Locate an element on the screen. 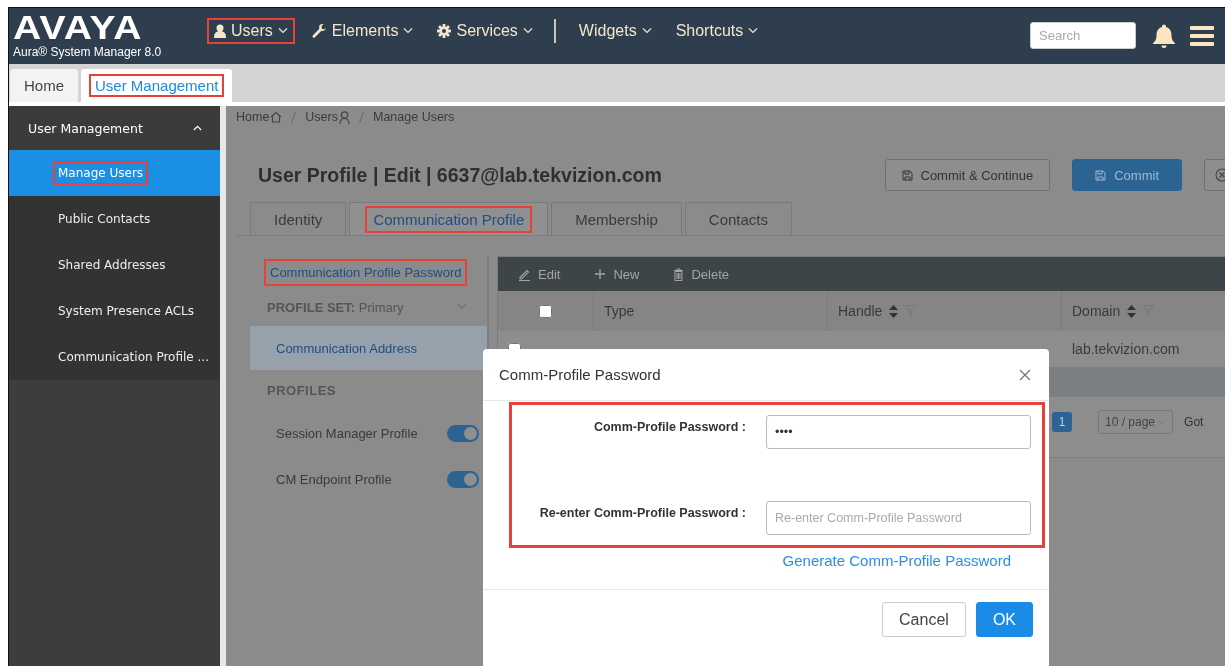  table-cell: lab.tekvizion.com is located at coordinates (1126, 349).